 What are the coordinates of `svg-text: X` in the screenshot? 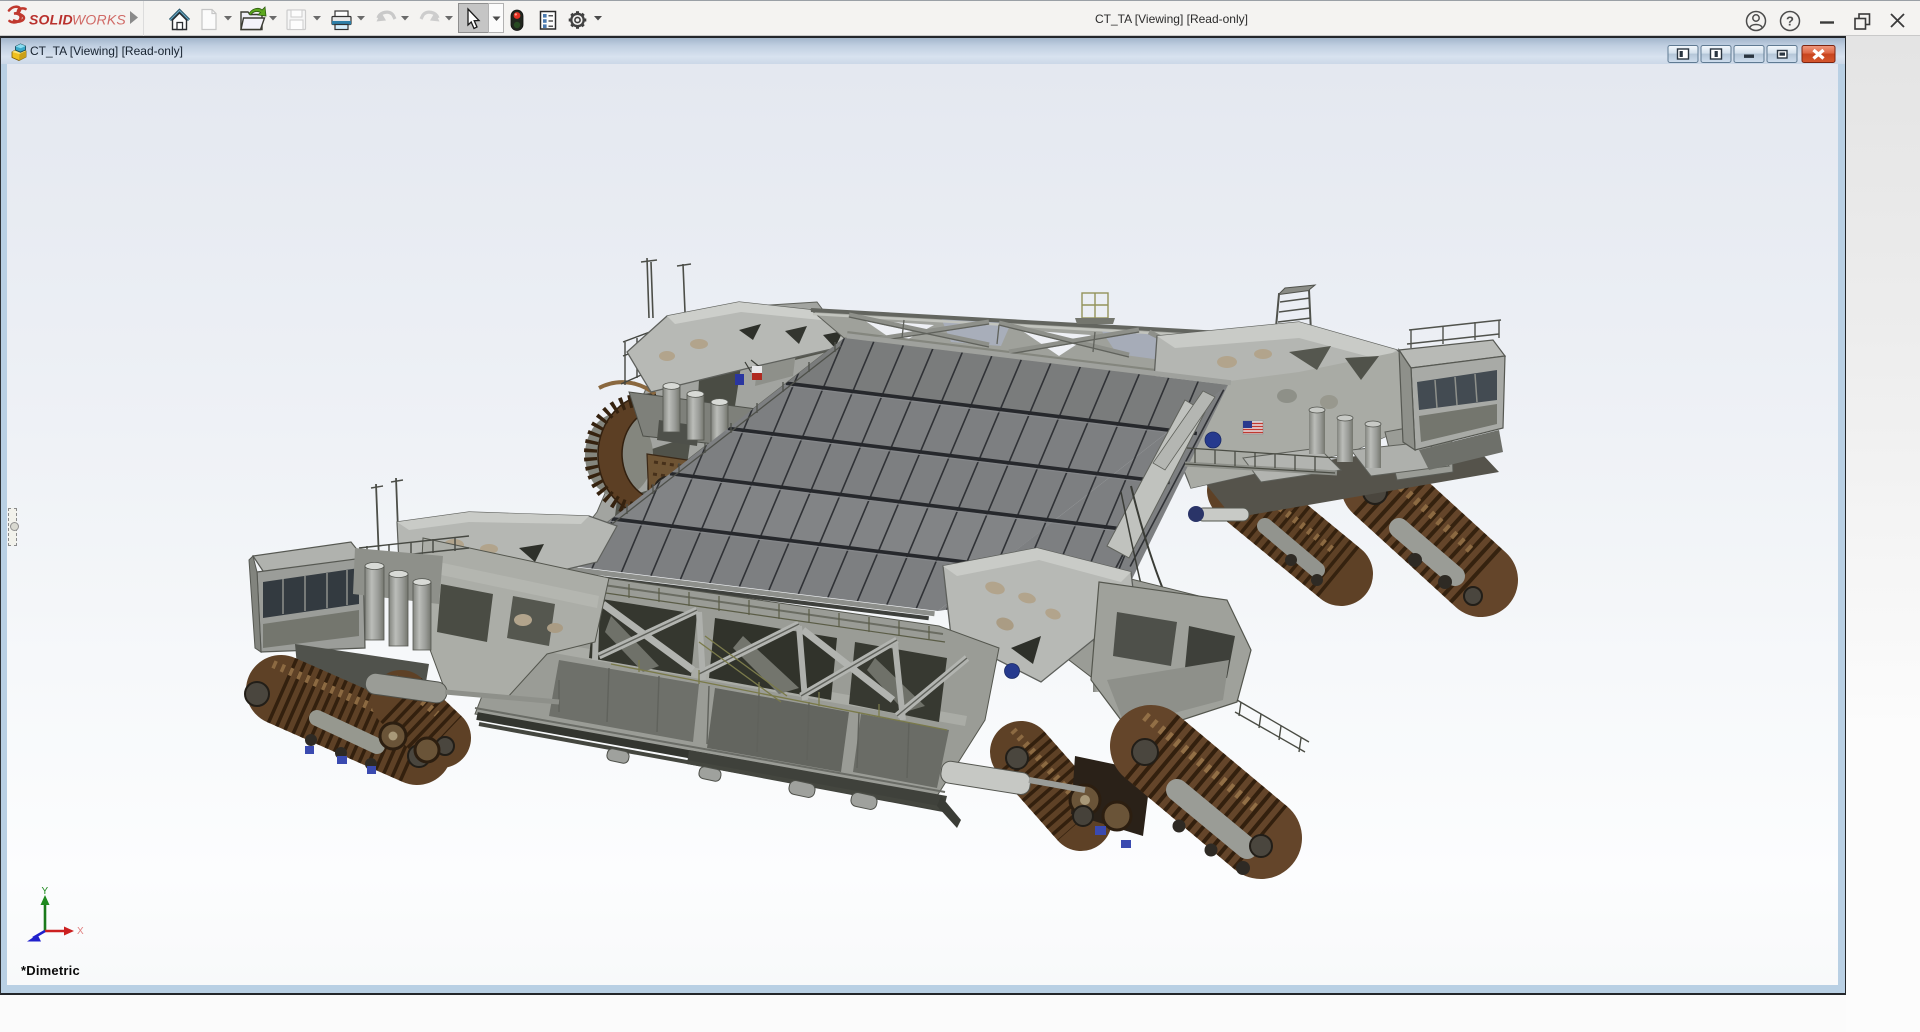 It's located at (80, 931).